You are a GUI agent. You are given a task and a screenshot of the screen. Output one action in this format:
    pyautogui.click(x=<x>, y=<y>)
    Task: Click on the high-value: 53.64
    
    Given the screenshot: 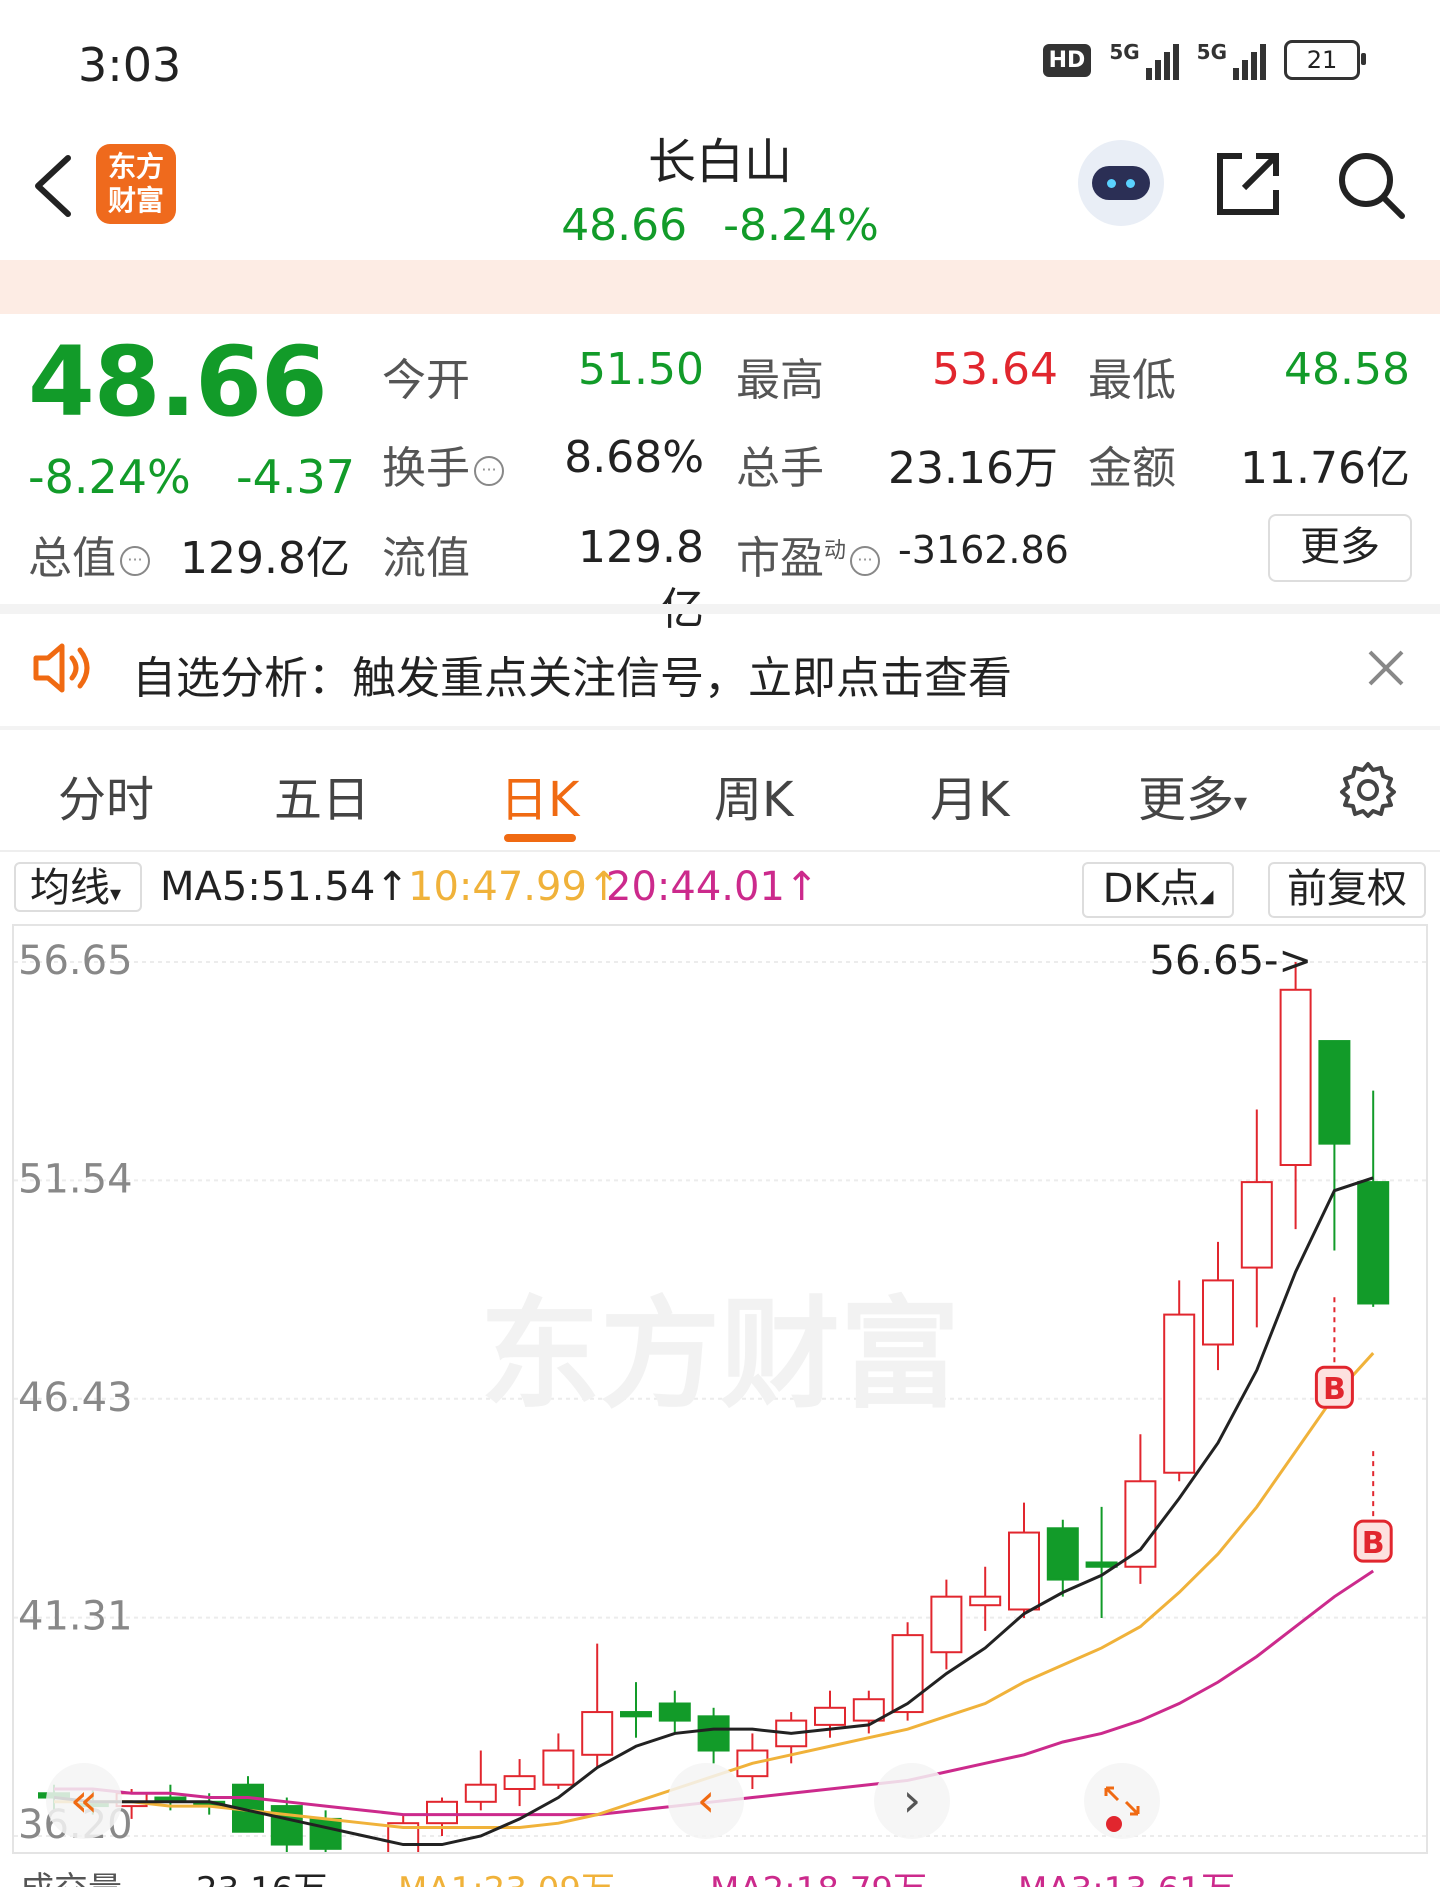 What is the action you would take?
    pyautogui.click(x=995, y=369)
    